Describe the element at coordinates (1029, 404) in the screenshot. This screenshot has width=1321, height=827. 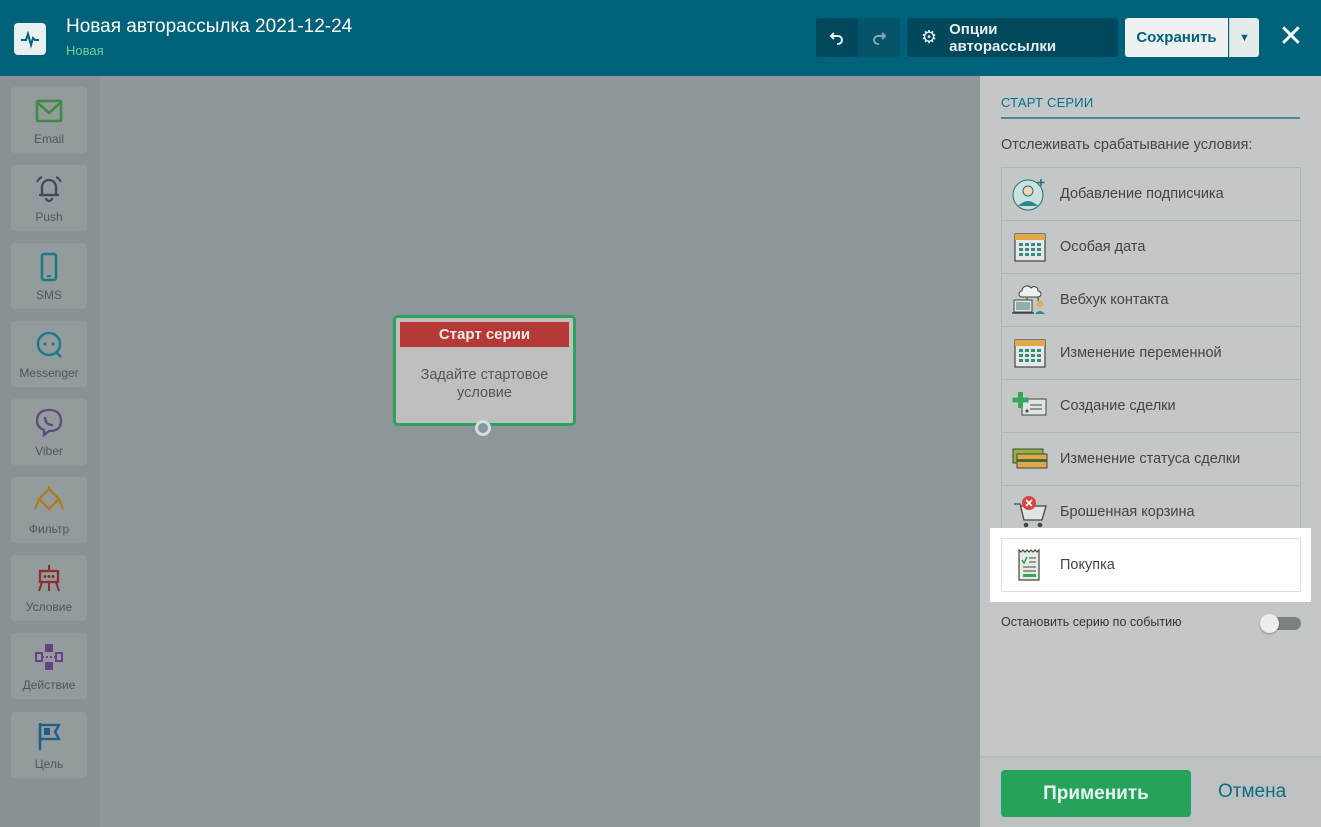
I see `deal-create-icon` at that location.